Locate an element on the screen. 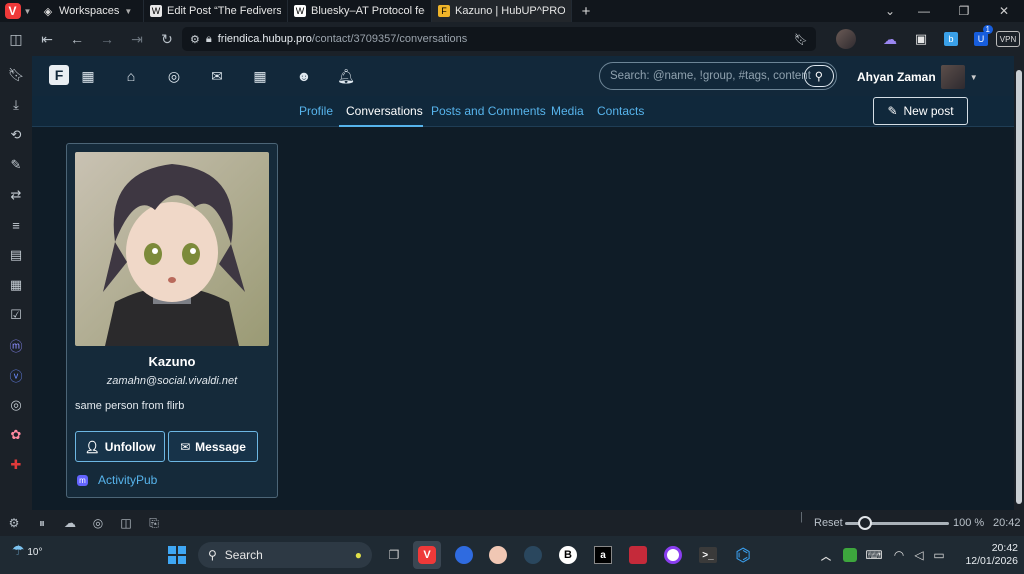  capture-icon: ▣ is located at coordinates (921, 39).